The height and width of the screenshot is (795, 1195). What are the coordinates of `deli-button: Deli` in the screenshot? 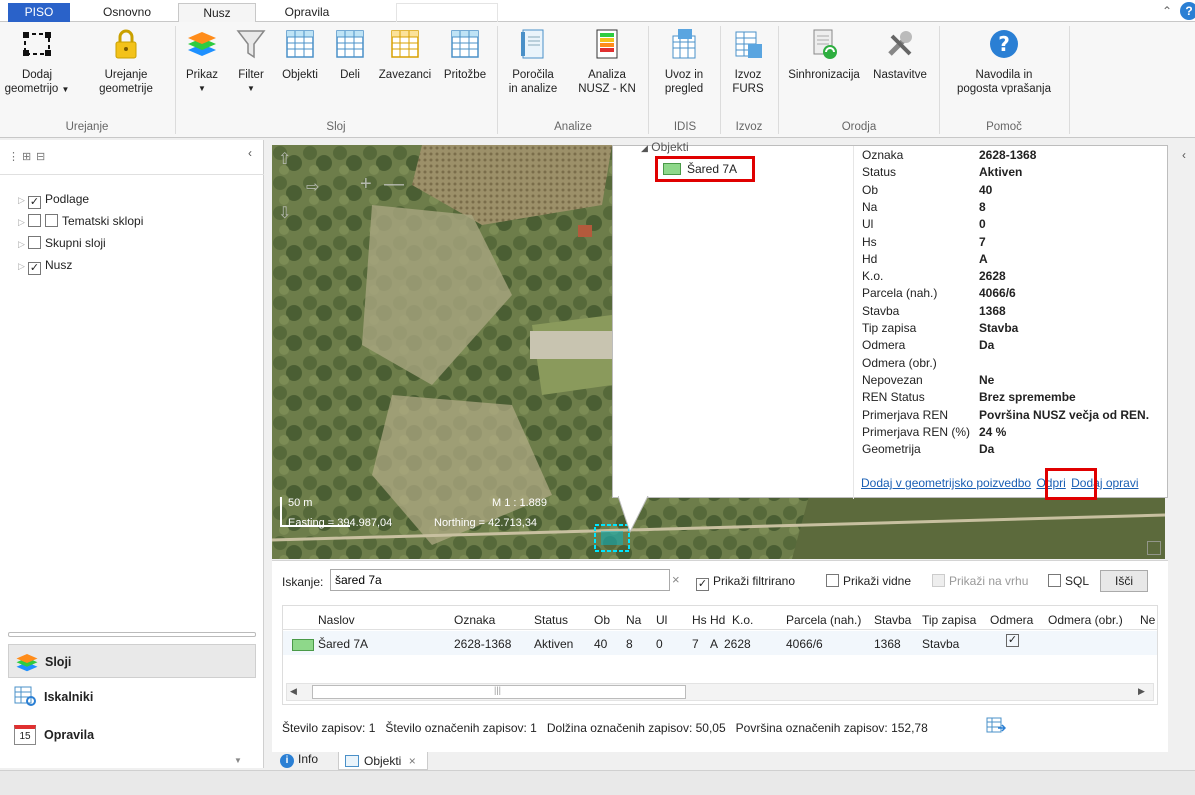 It's located at (350, 55).